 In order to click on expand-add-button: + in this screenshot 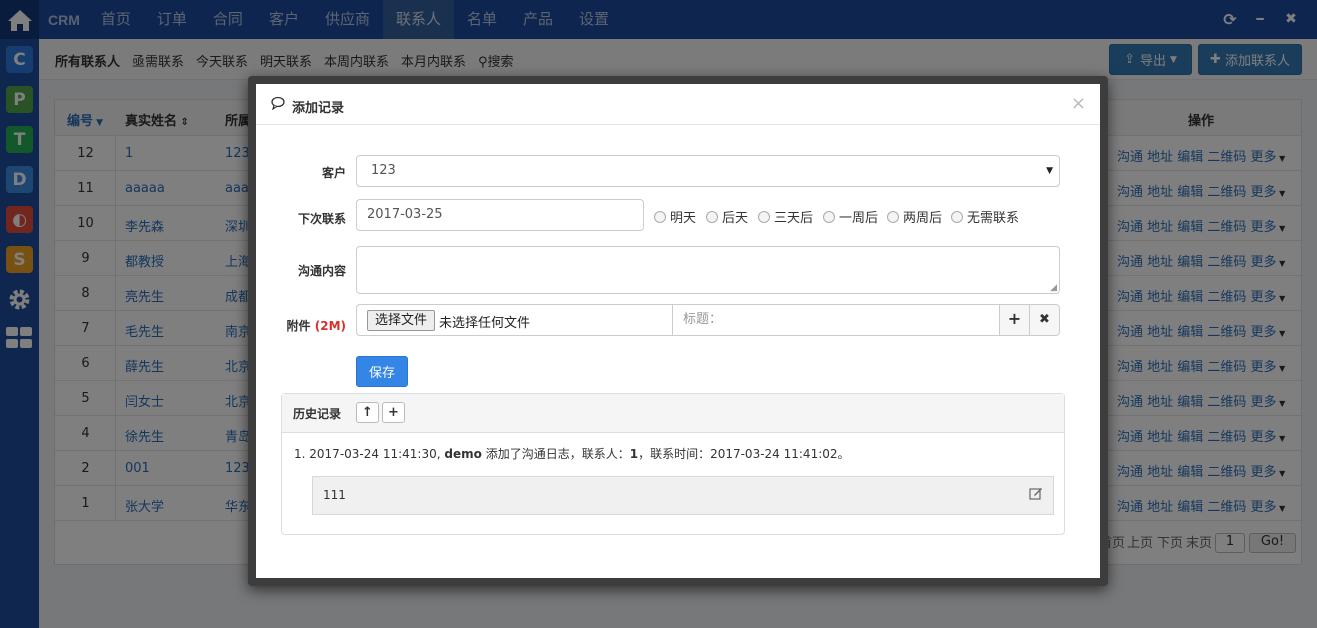, I will do `click(393, 412)`.